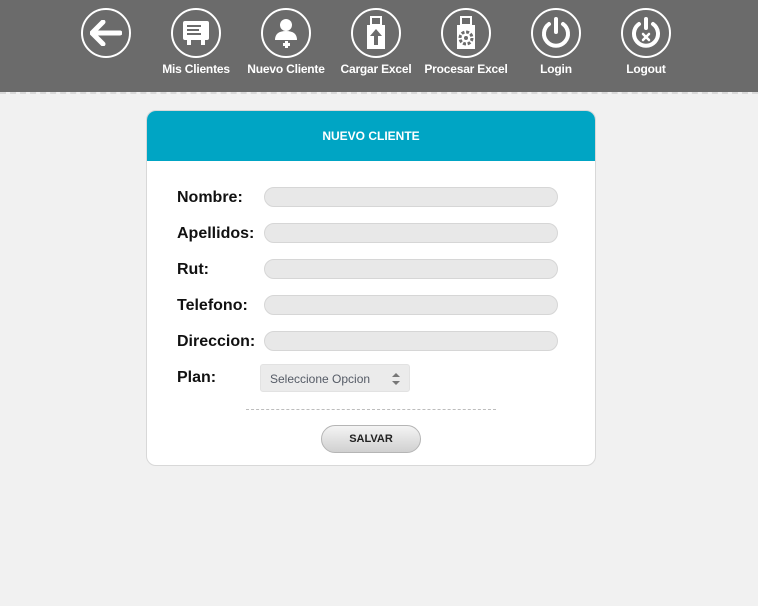 The width and height of the screenshot is (758, 606). What do you see at coordinates (411, 197) in the screenshot?
I see `nombre-input` at bounding box center [411, 197].